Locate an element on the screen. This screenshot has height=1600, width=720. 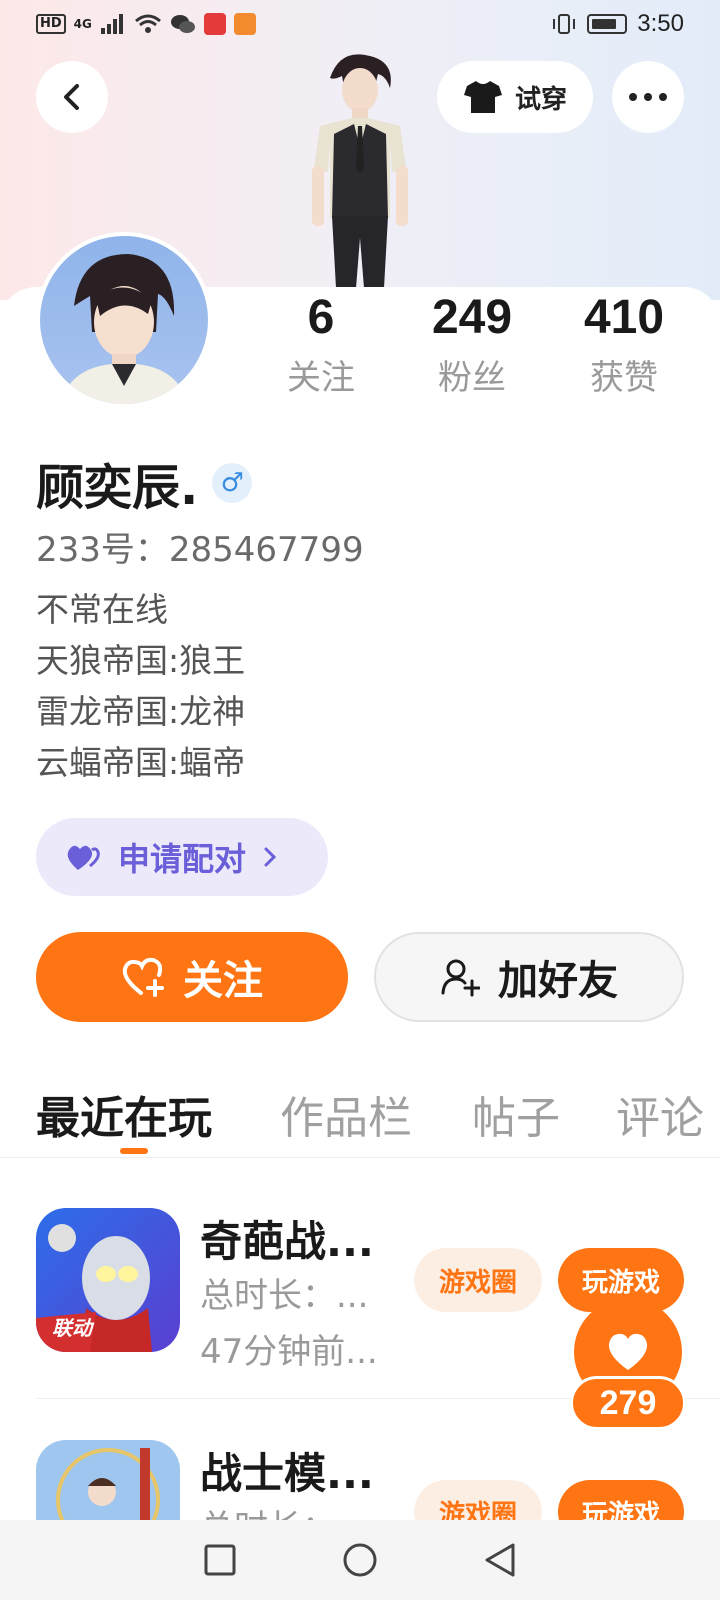
try-on-label: 试穿 is located at coordinates (540, 99).